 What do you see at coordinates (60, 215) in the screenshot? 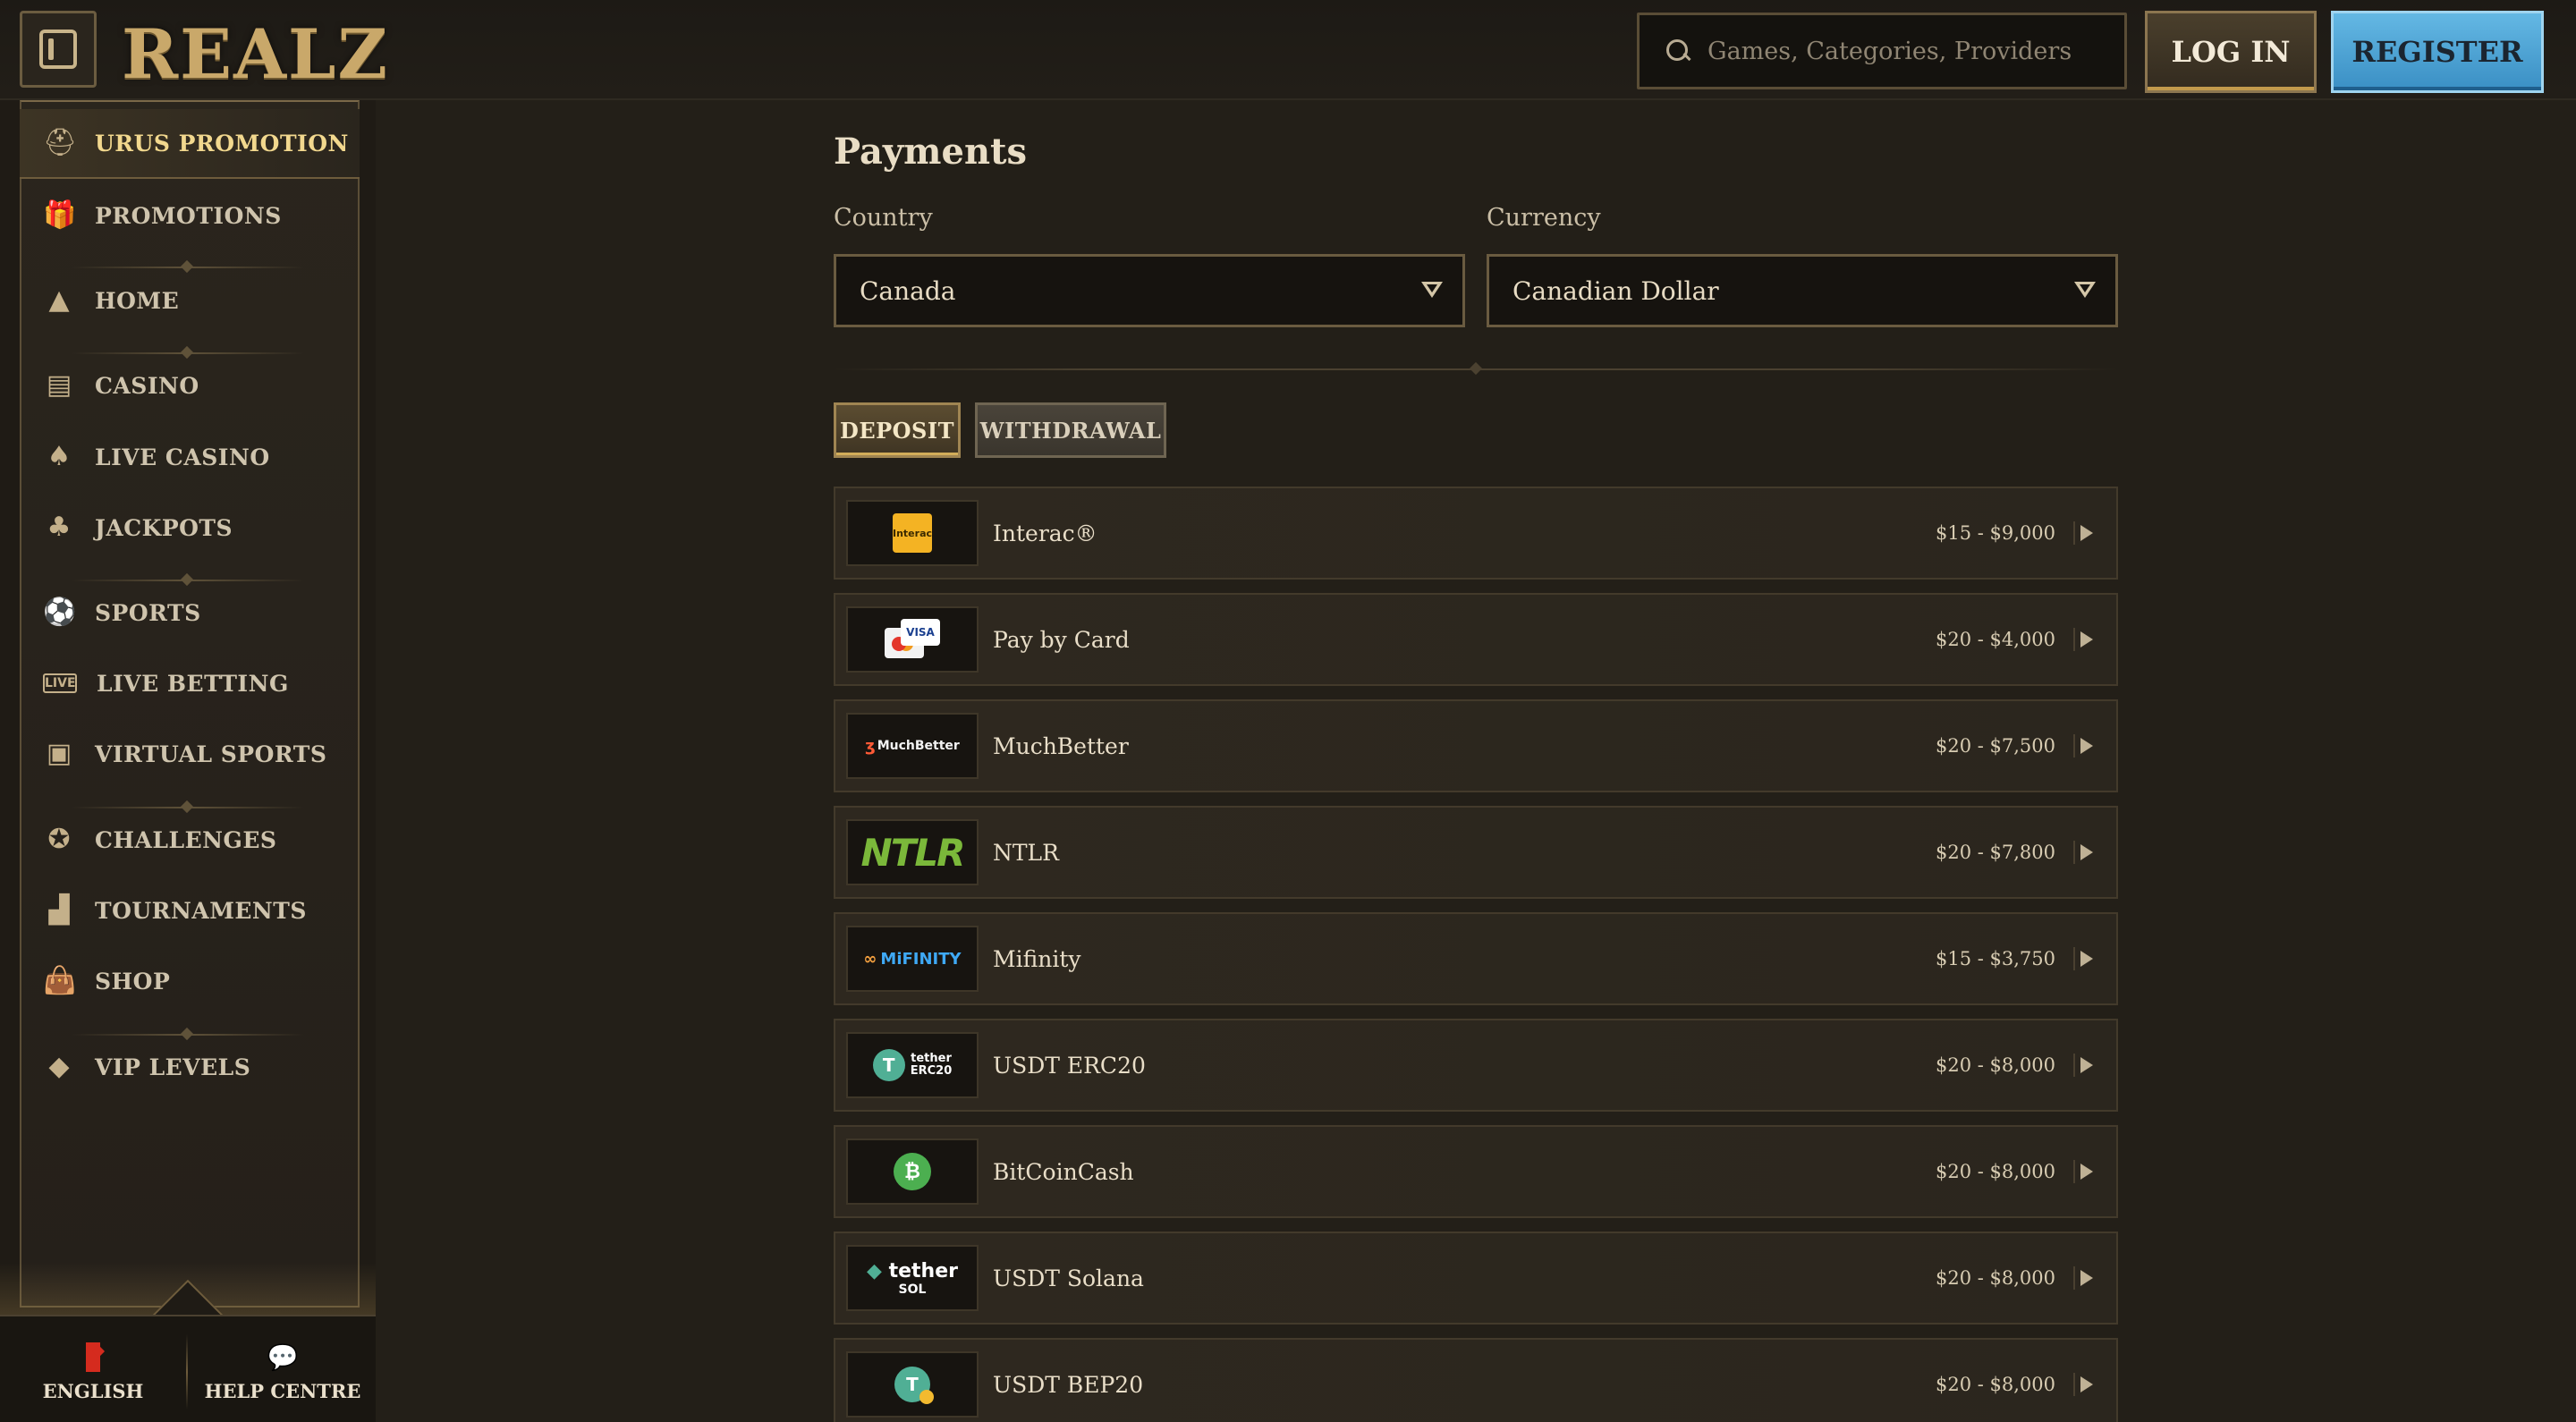
I see `gift-icon: 🎁` at bounding box center [60, 215].